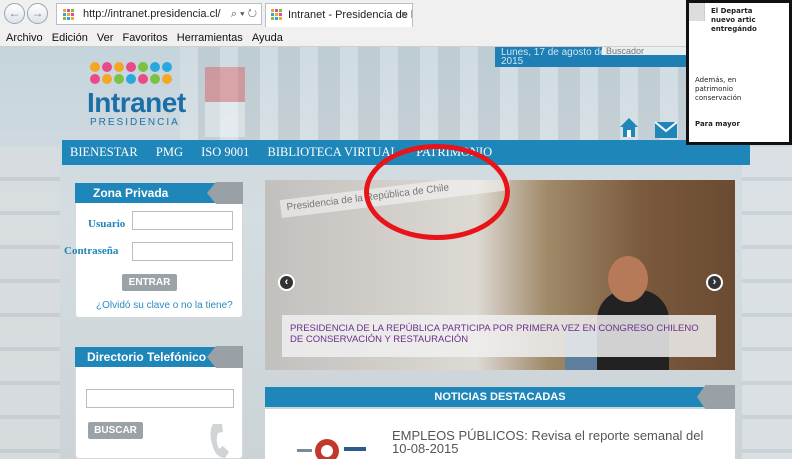 The height and width of the screenshot is (459, 792). Describe the element at coordinates (69, 15) in the screenshot. I see `site-favicon-icon` at that location.